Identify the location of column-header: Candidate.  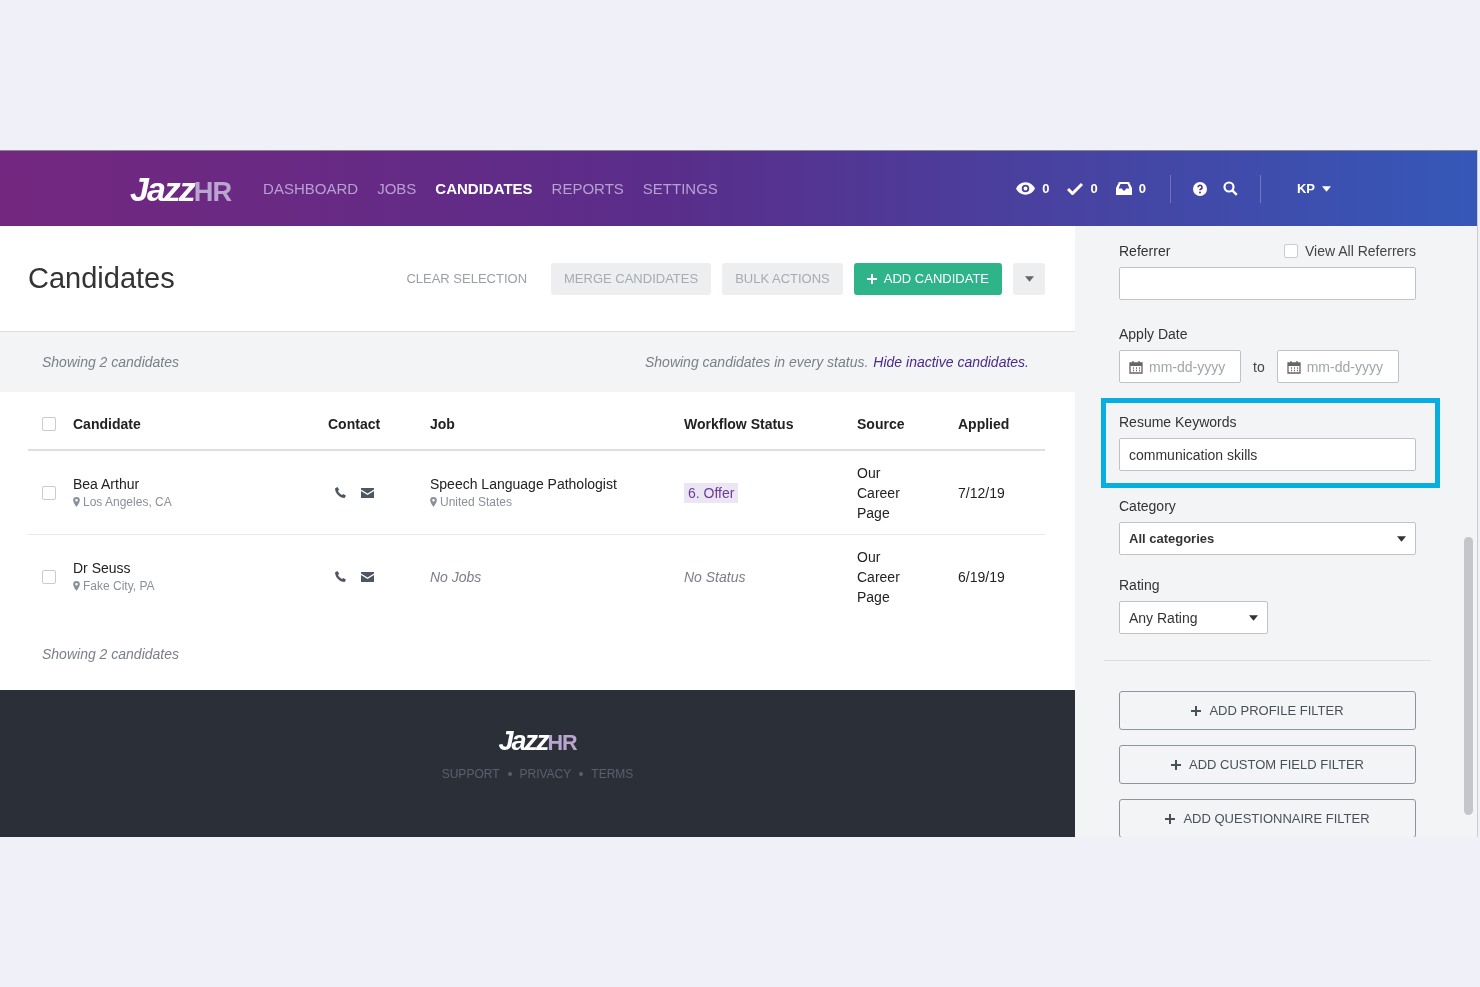
(200, 423).